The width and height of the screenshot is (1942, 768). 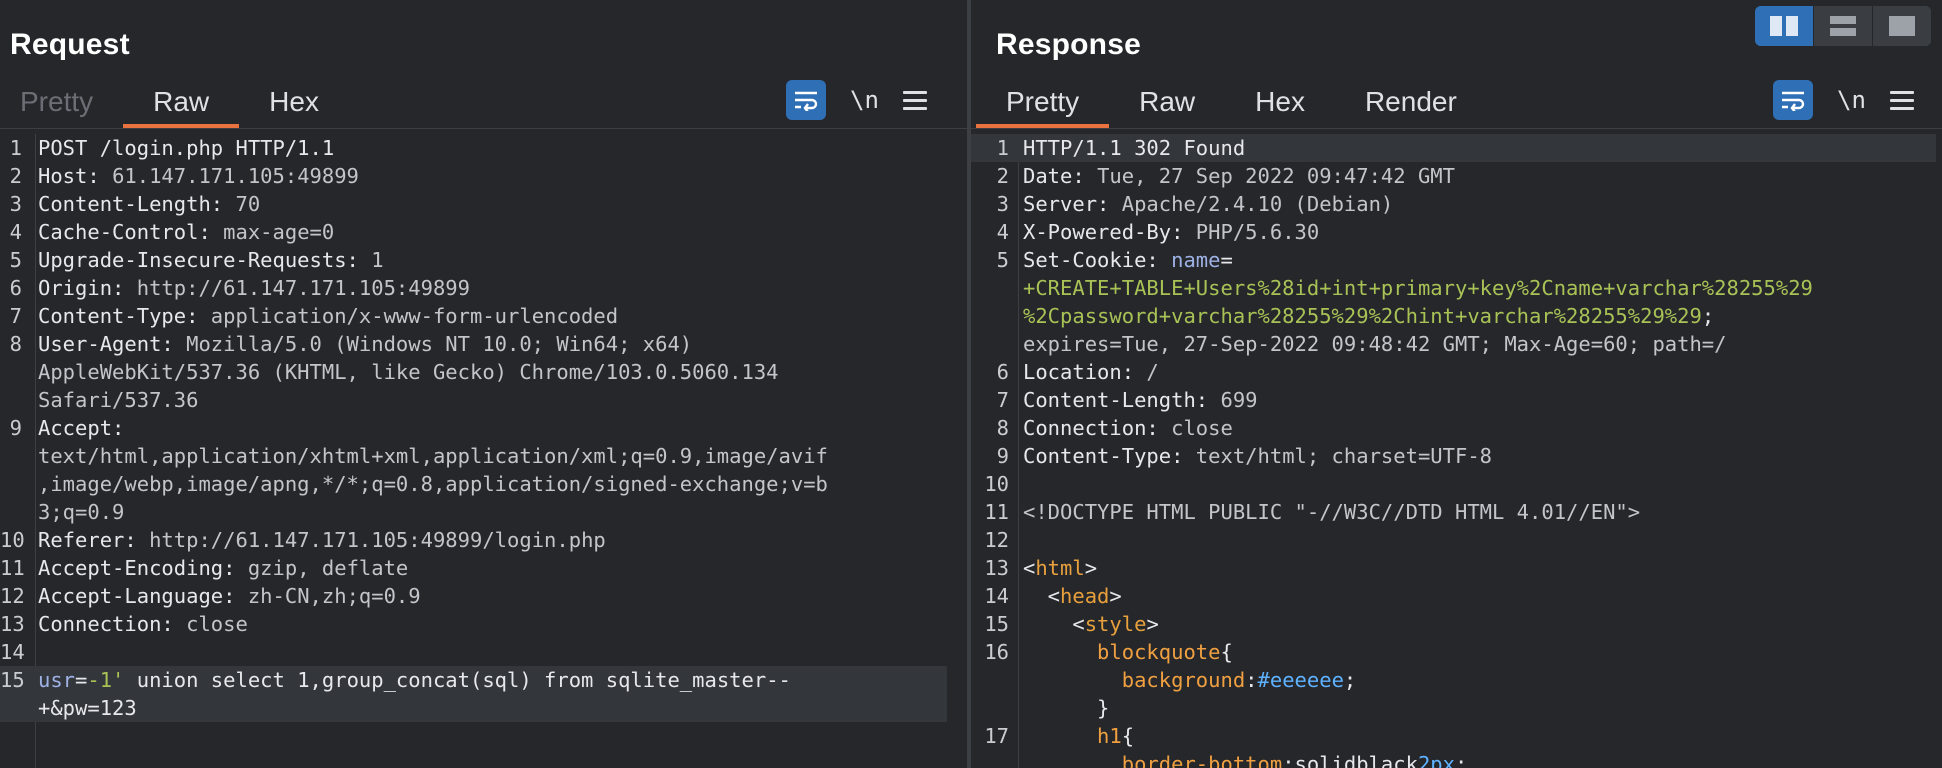 I want to click on line-text: border-bottom:solidblack2px;, so click(x=1245, y=760).